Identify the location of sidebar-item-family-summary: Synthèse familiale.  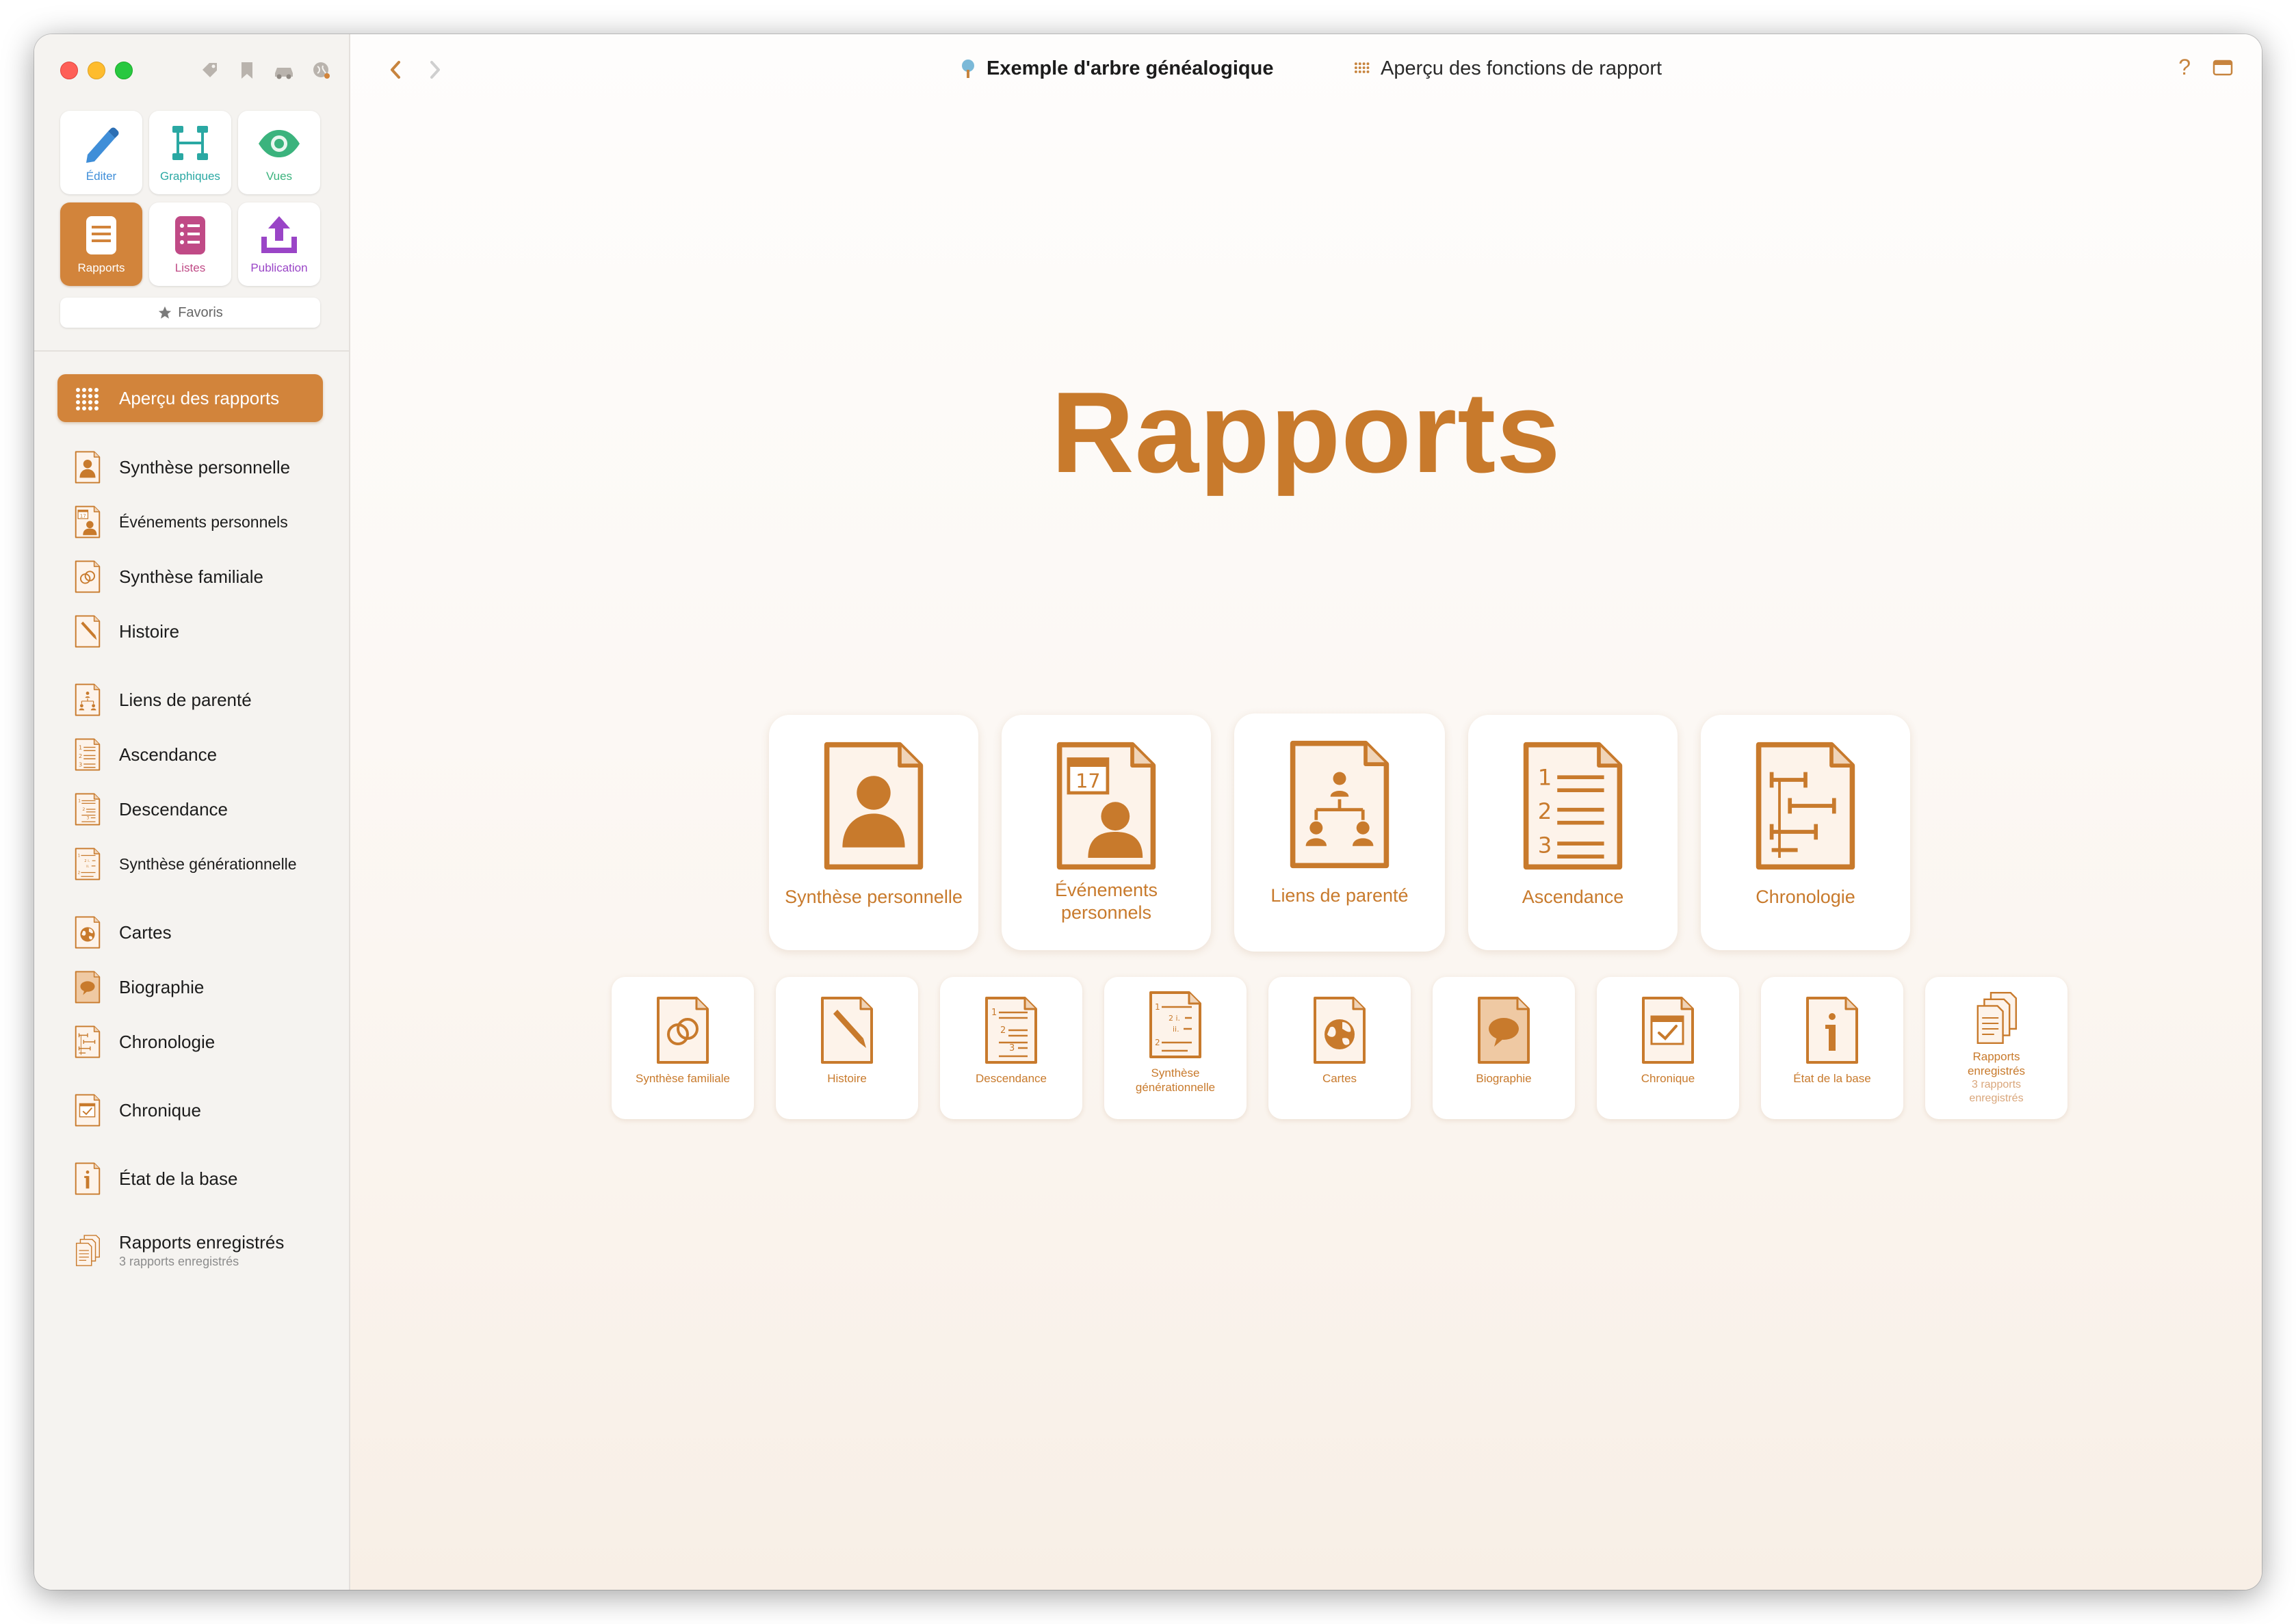
(190, 577).